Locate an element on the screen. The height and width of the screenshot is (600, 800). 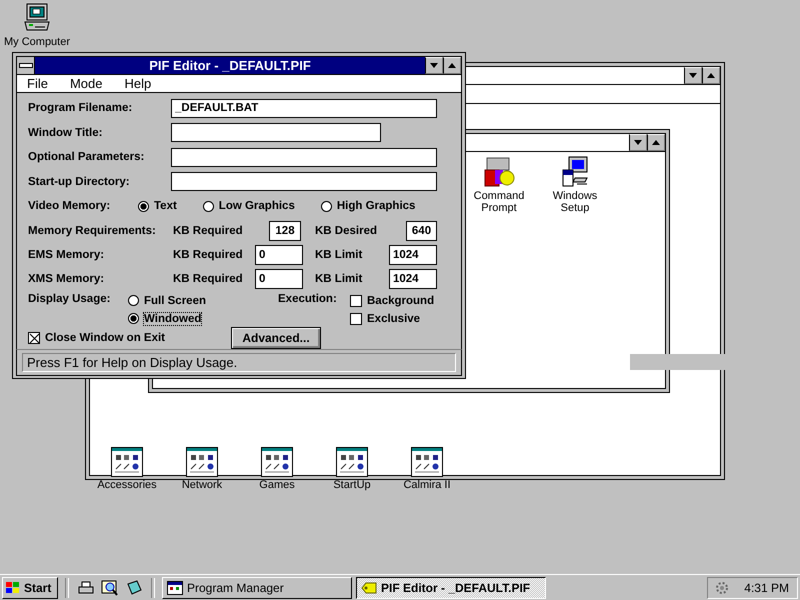
printer-icon is located at coordinates (86, 587).